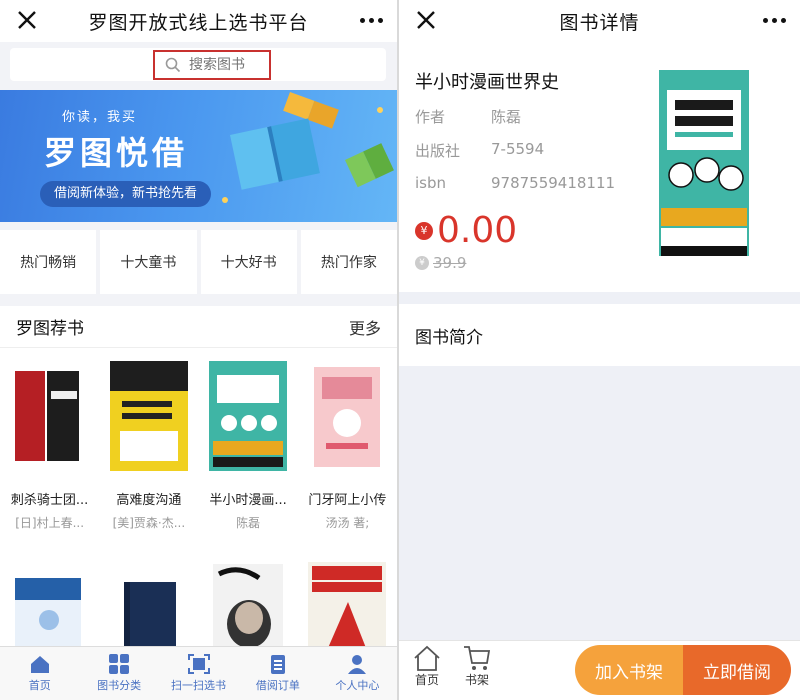  I want to click on book-title: 高难度沟通, so click(149, 500).